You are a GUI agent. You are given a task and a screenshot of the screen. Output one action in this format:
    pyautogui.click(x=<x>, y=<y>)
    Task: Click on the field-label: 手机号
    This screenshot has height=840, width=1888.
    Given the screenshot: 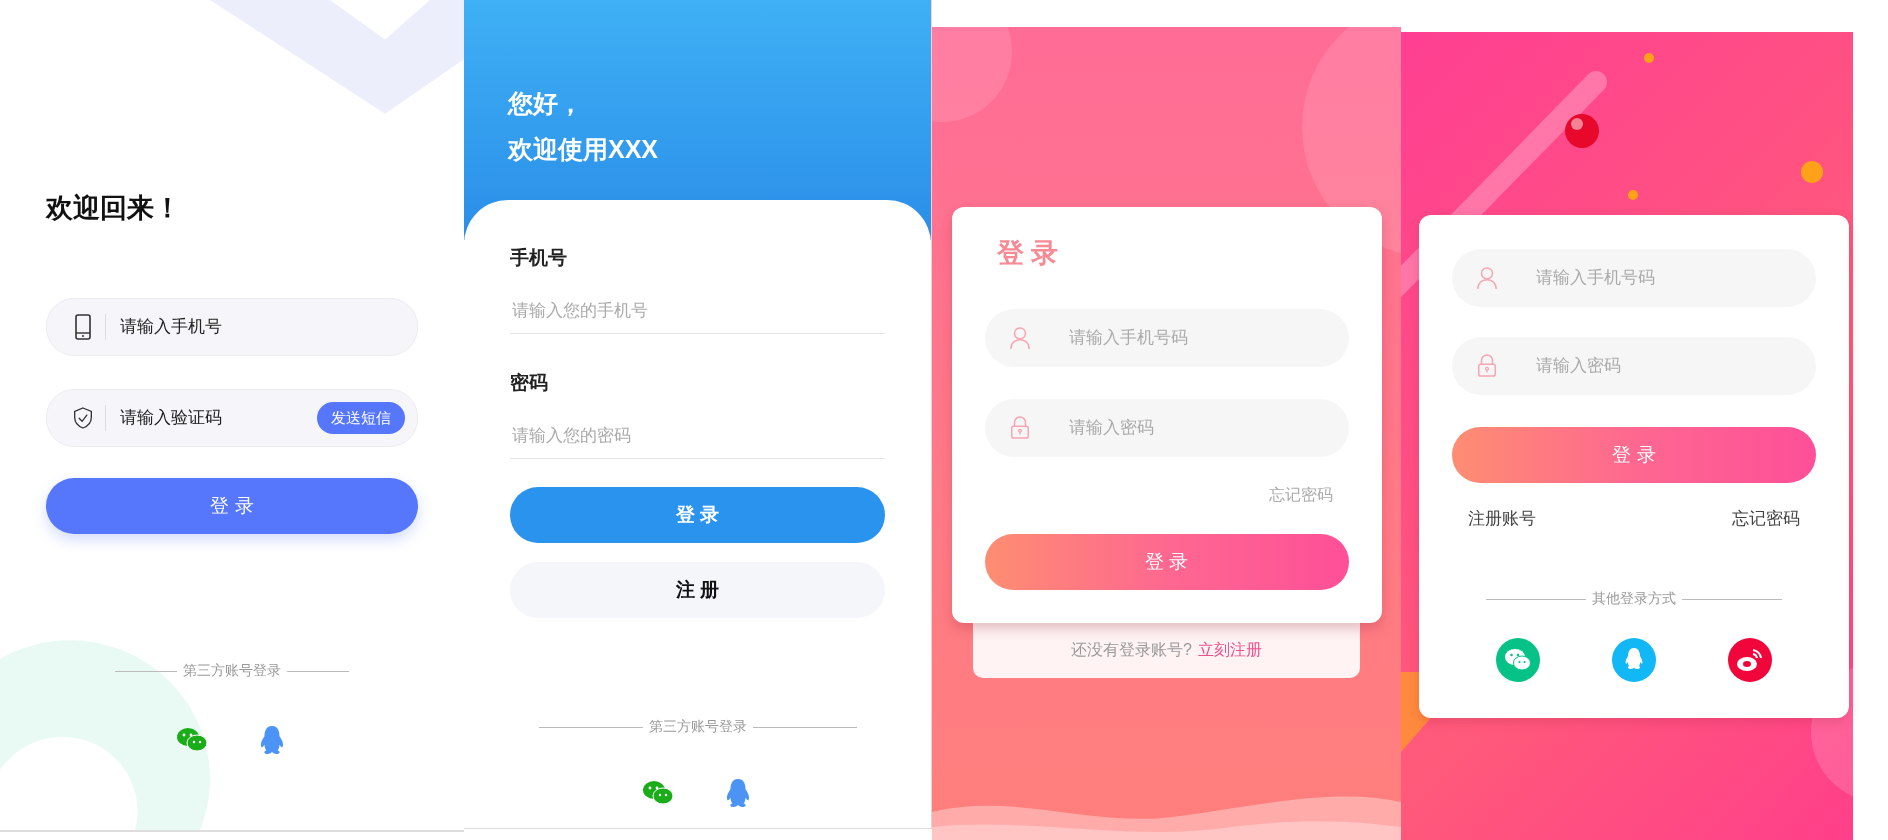 What is the action you would take?
    pyautogui.click(x=539, y=258)
    